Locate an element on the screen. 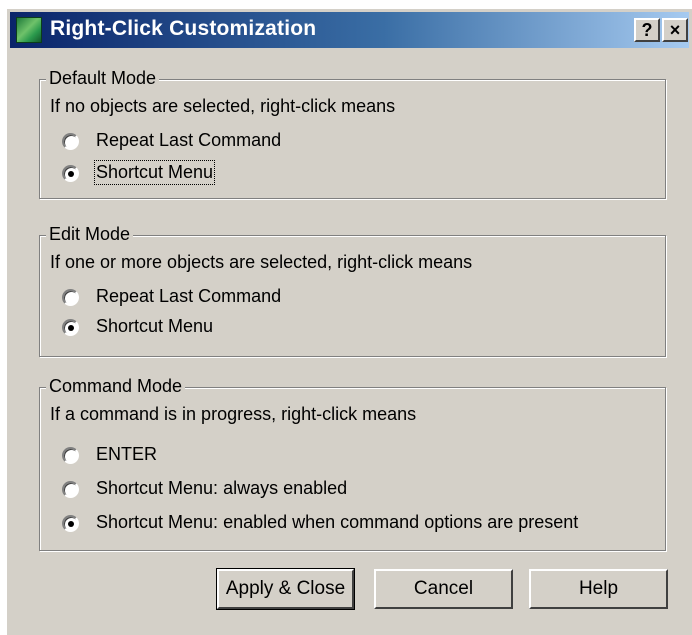 The image size is (692, 635). edit-mode-legend: Edit Mode is located at coordinates (90, 234).